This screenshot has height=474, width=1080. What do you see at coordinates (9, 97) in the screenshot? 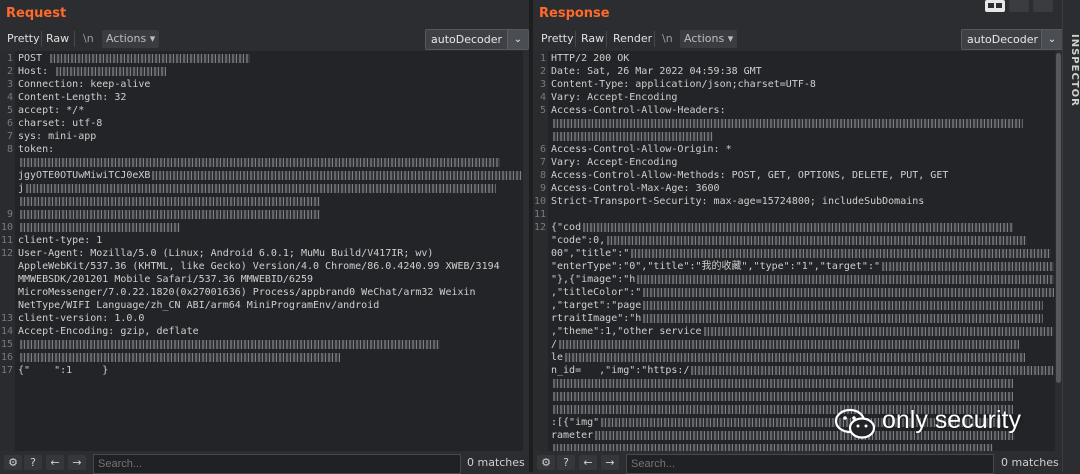
I see `line-number: 4` at bounding box center [9, 97].